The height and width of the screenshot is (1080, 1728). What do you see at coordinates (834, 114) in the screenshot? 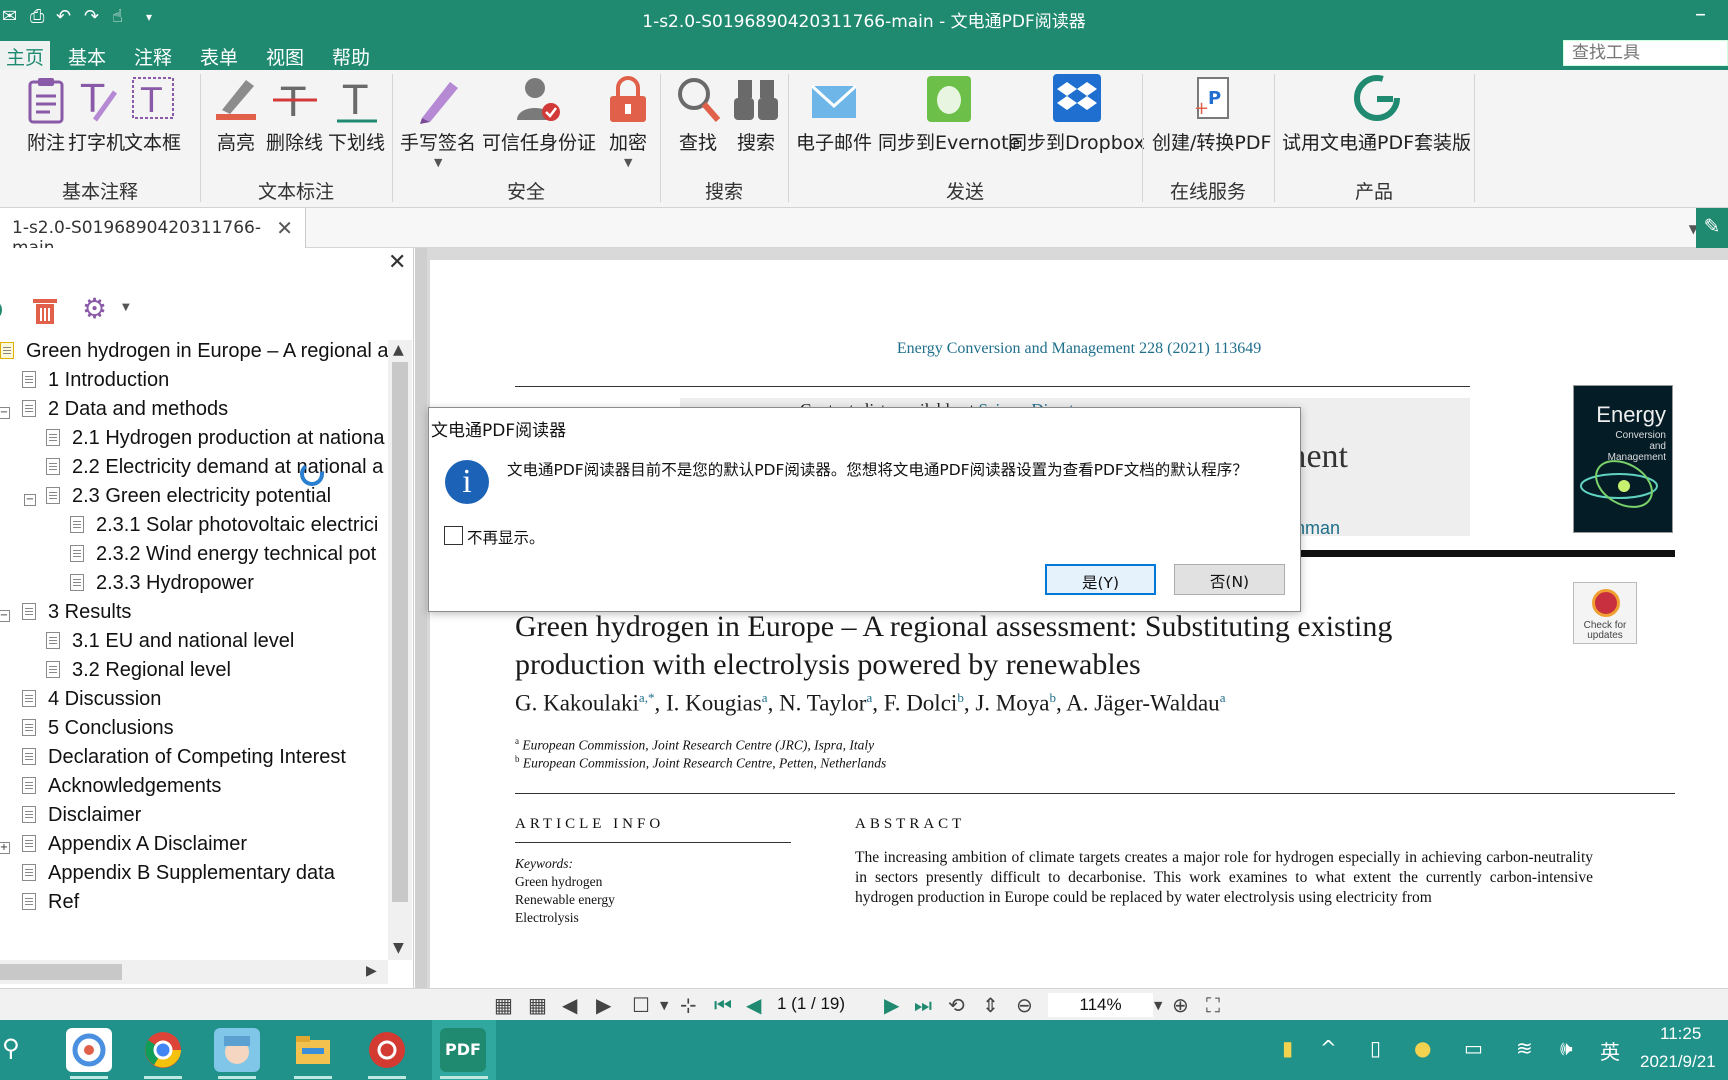
I see `email-button: 电子邮件` at bounding box center [834, 114].